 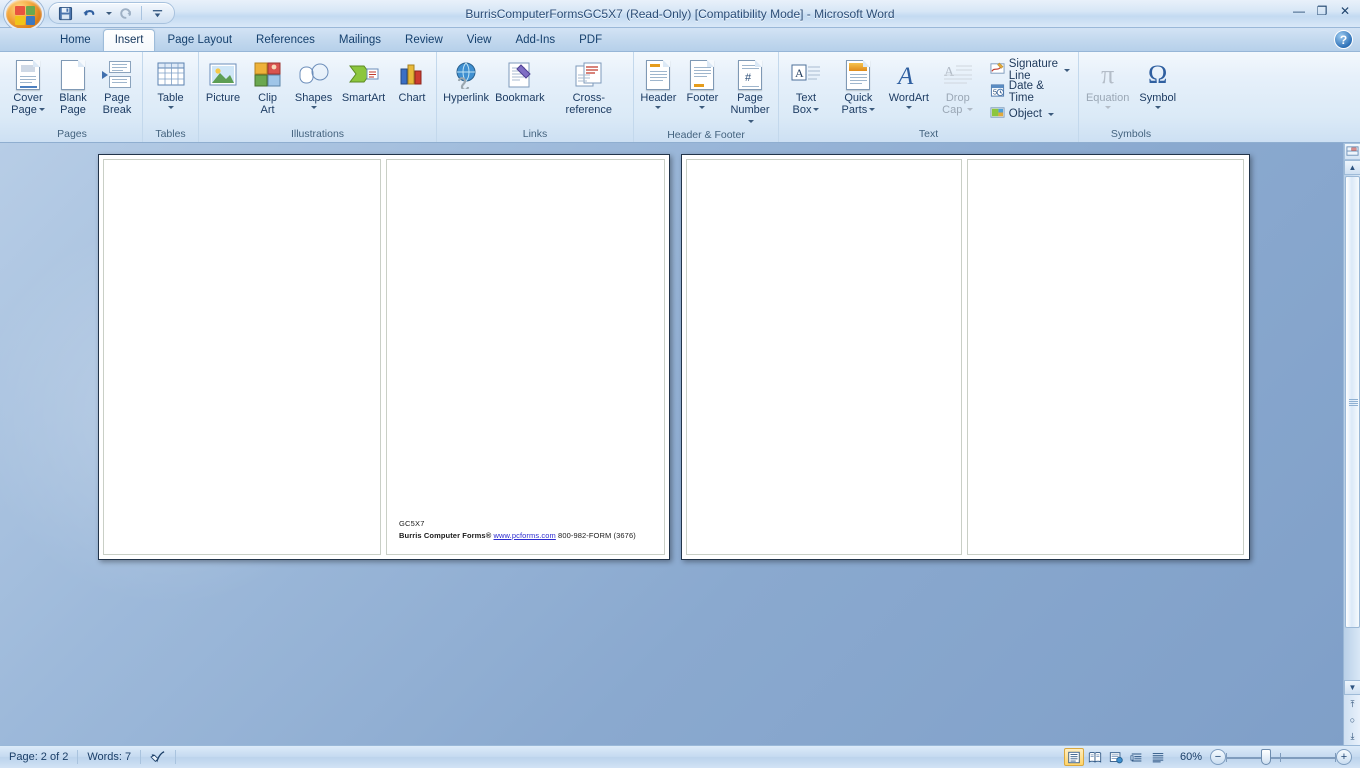 I want to click on zoom-level: 60%, so click(x=1191, y=757).